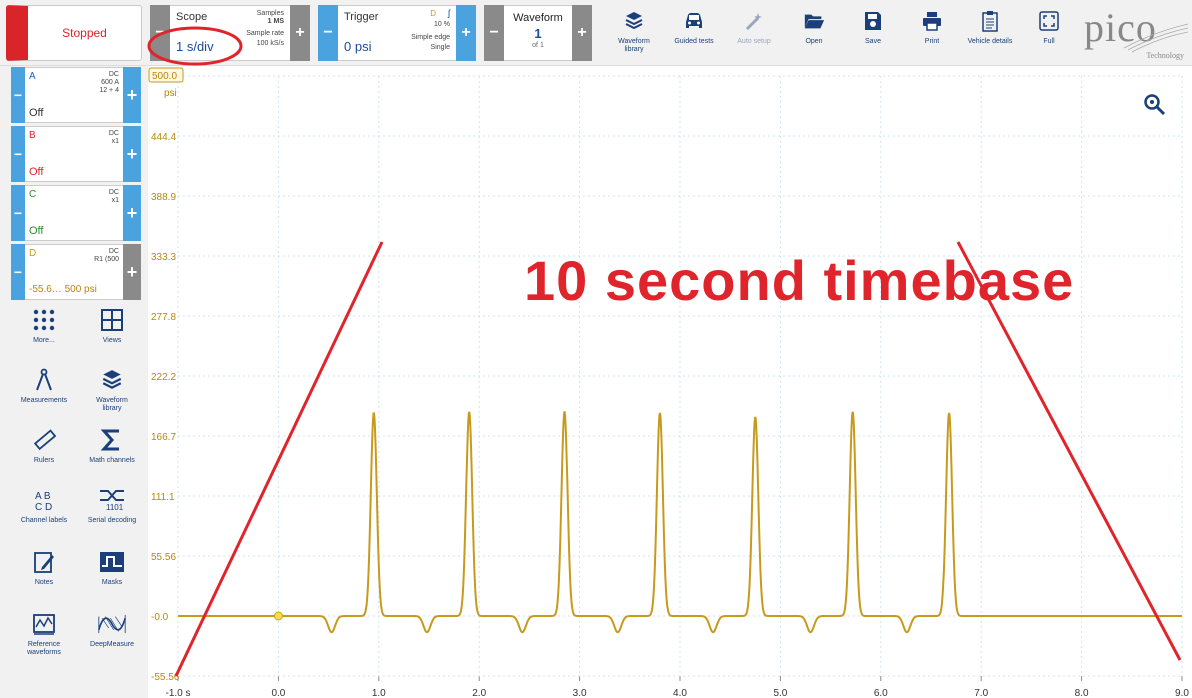  Describe the element at coordinates (33, 194) in the screenshot. I see `channel-c-name: C` at that location.